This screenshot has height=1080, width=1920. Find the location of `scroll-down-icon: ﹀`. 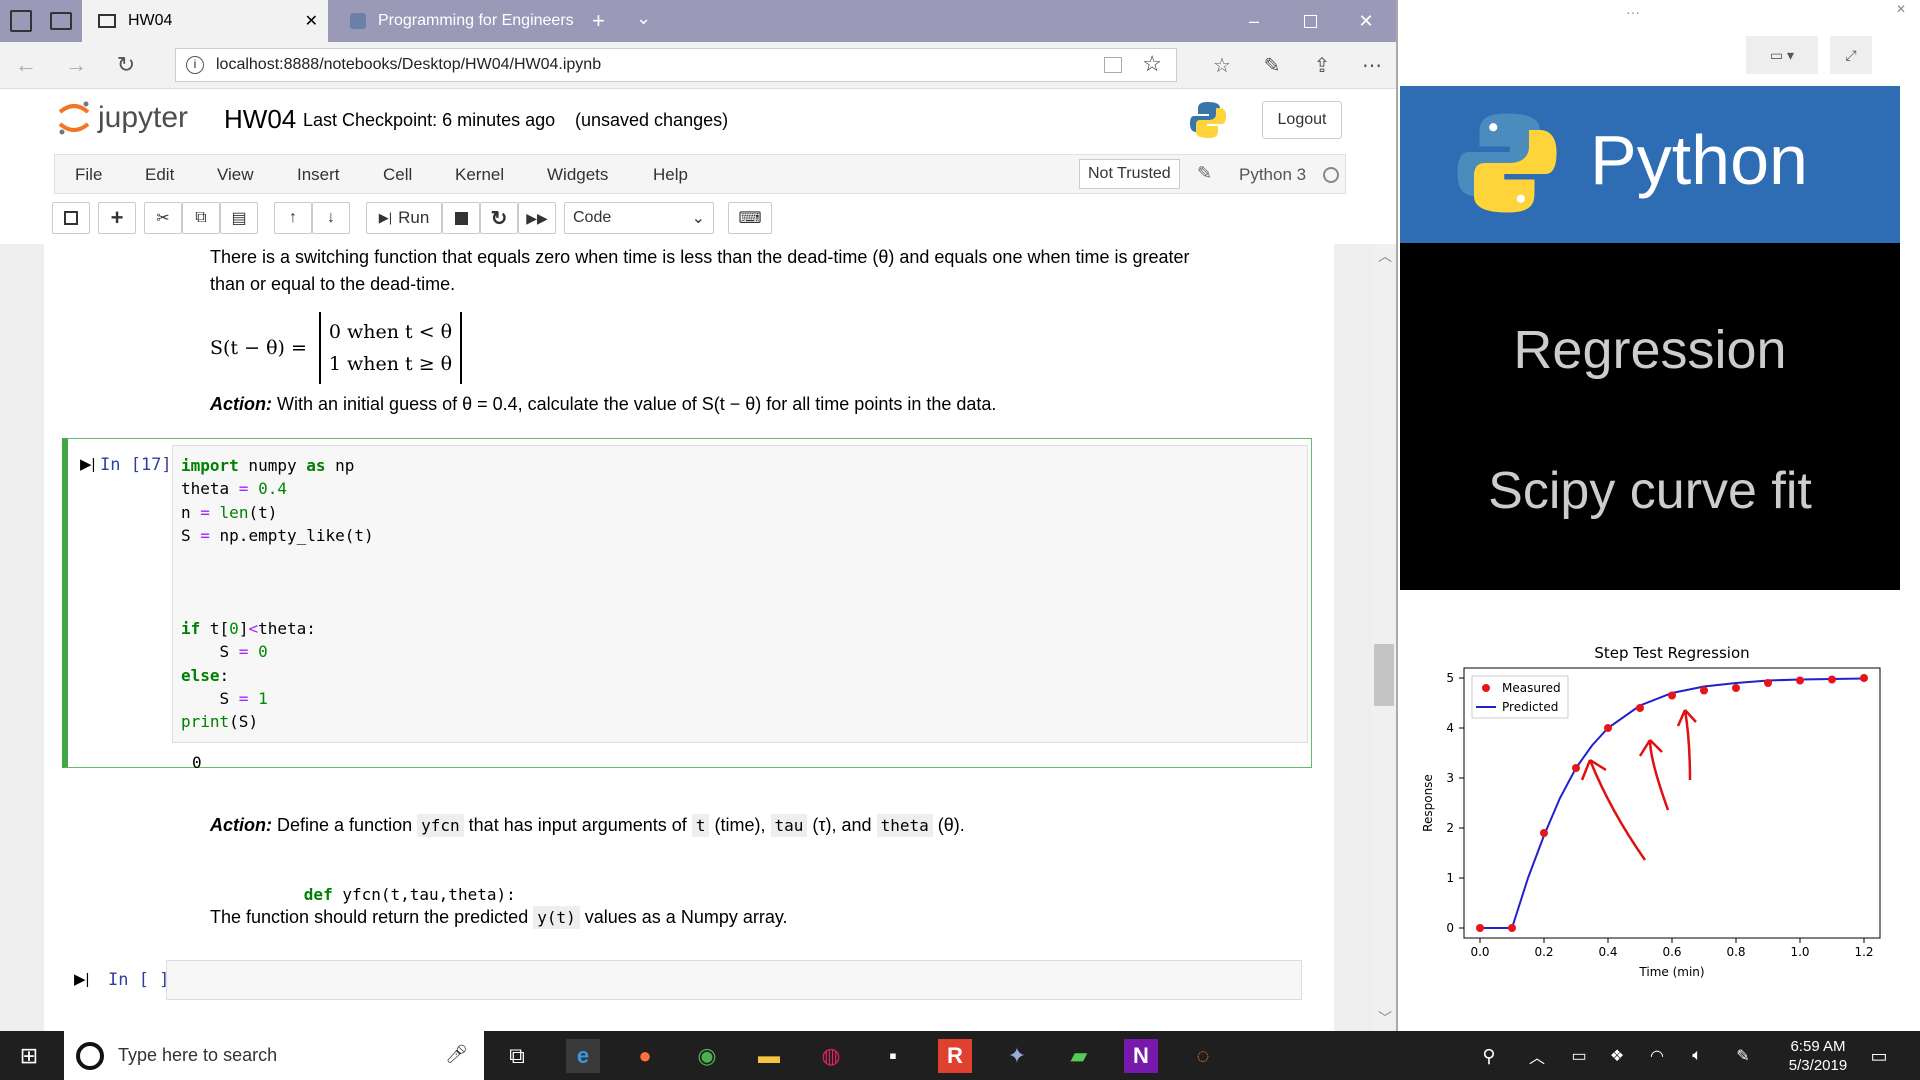

scroll-down-icon: ﹀ is located at coordinates (1385, 1018).